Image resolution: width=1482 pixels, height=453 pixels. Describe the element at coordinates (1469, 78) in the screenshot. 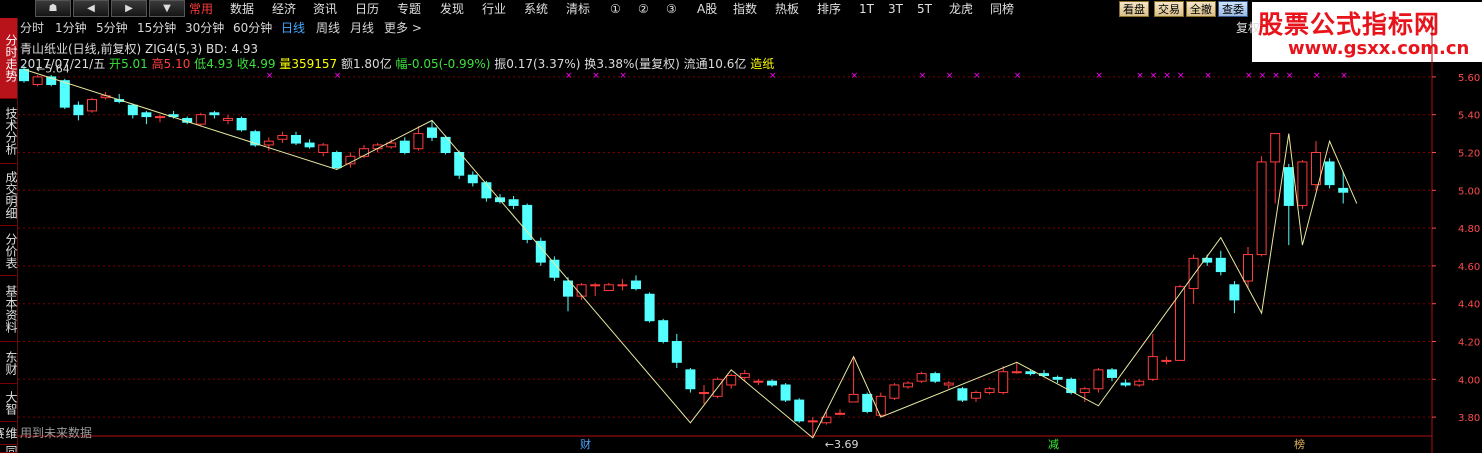

I see `y-tick-label: 5.60` at that location.